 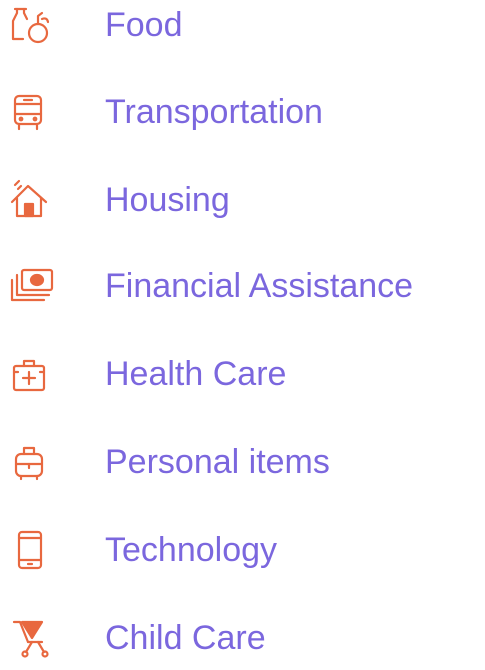 I want to click on category-label-personal-items: Personal items, so click(x=217, y=462).